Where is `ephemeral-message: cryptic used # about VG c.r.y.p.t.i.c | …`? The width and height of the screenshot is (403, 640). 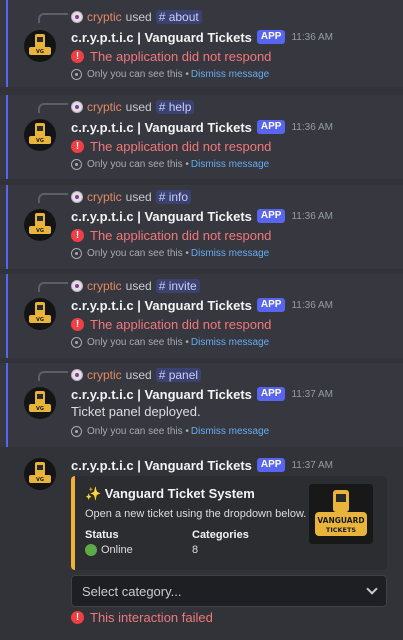 ephemeral-message: cryptic used # about VG c.r.y.p.t.i.c | … is located at coordinates (201, 43).